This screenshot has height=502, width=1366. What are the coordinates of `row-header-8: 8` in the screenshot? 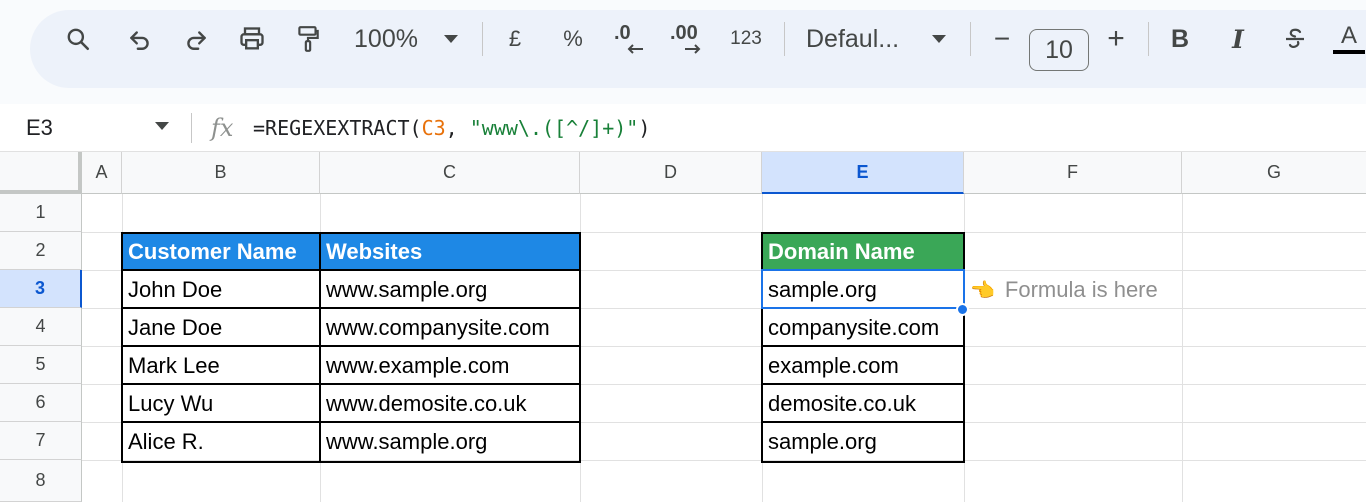 It's located at (41, 481).